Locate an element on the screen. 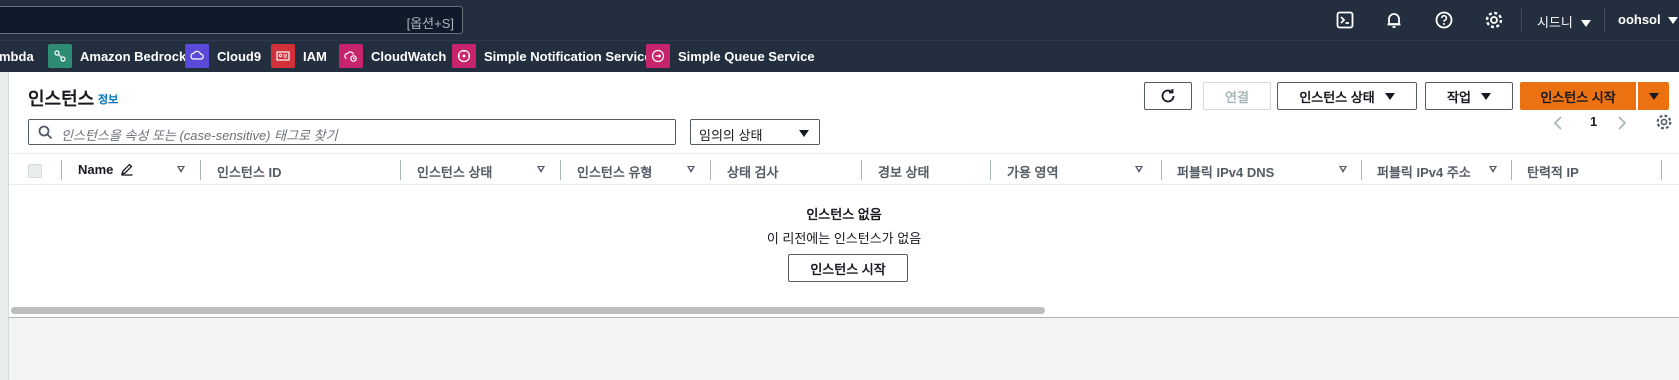 This screenshot has width=1679, height=380. favorite-label: mbda is located at coordinates (17, 56).